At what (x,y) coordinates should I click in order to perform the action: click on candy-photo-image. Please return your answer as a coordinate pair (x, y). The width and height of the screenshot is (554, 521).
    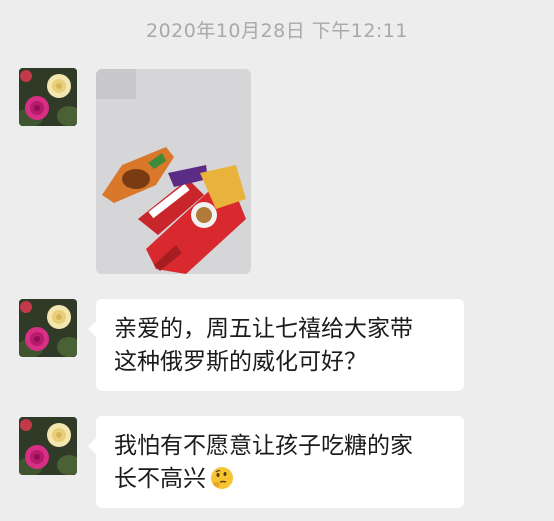
    Looking at the image, I should click on (173, 171).